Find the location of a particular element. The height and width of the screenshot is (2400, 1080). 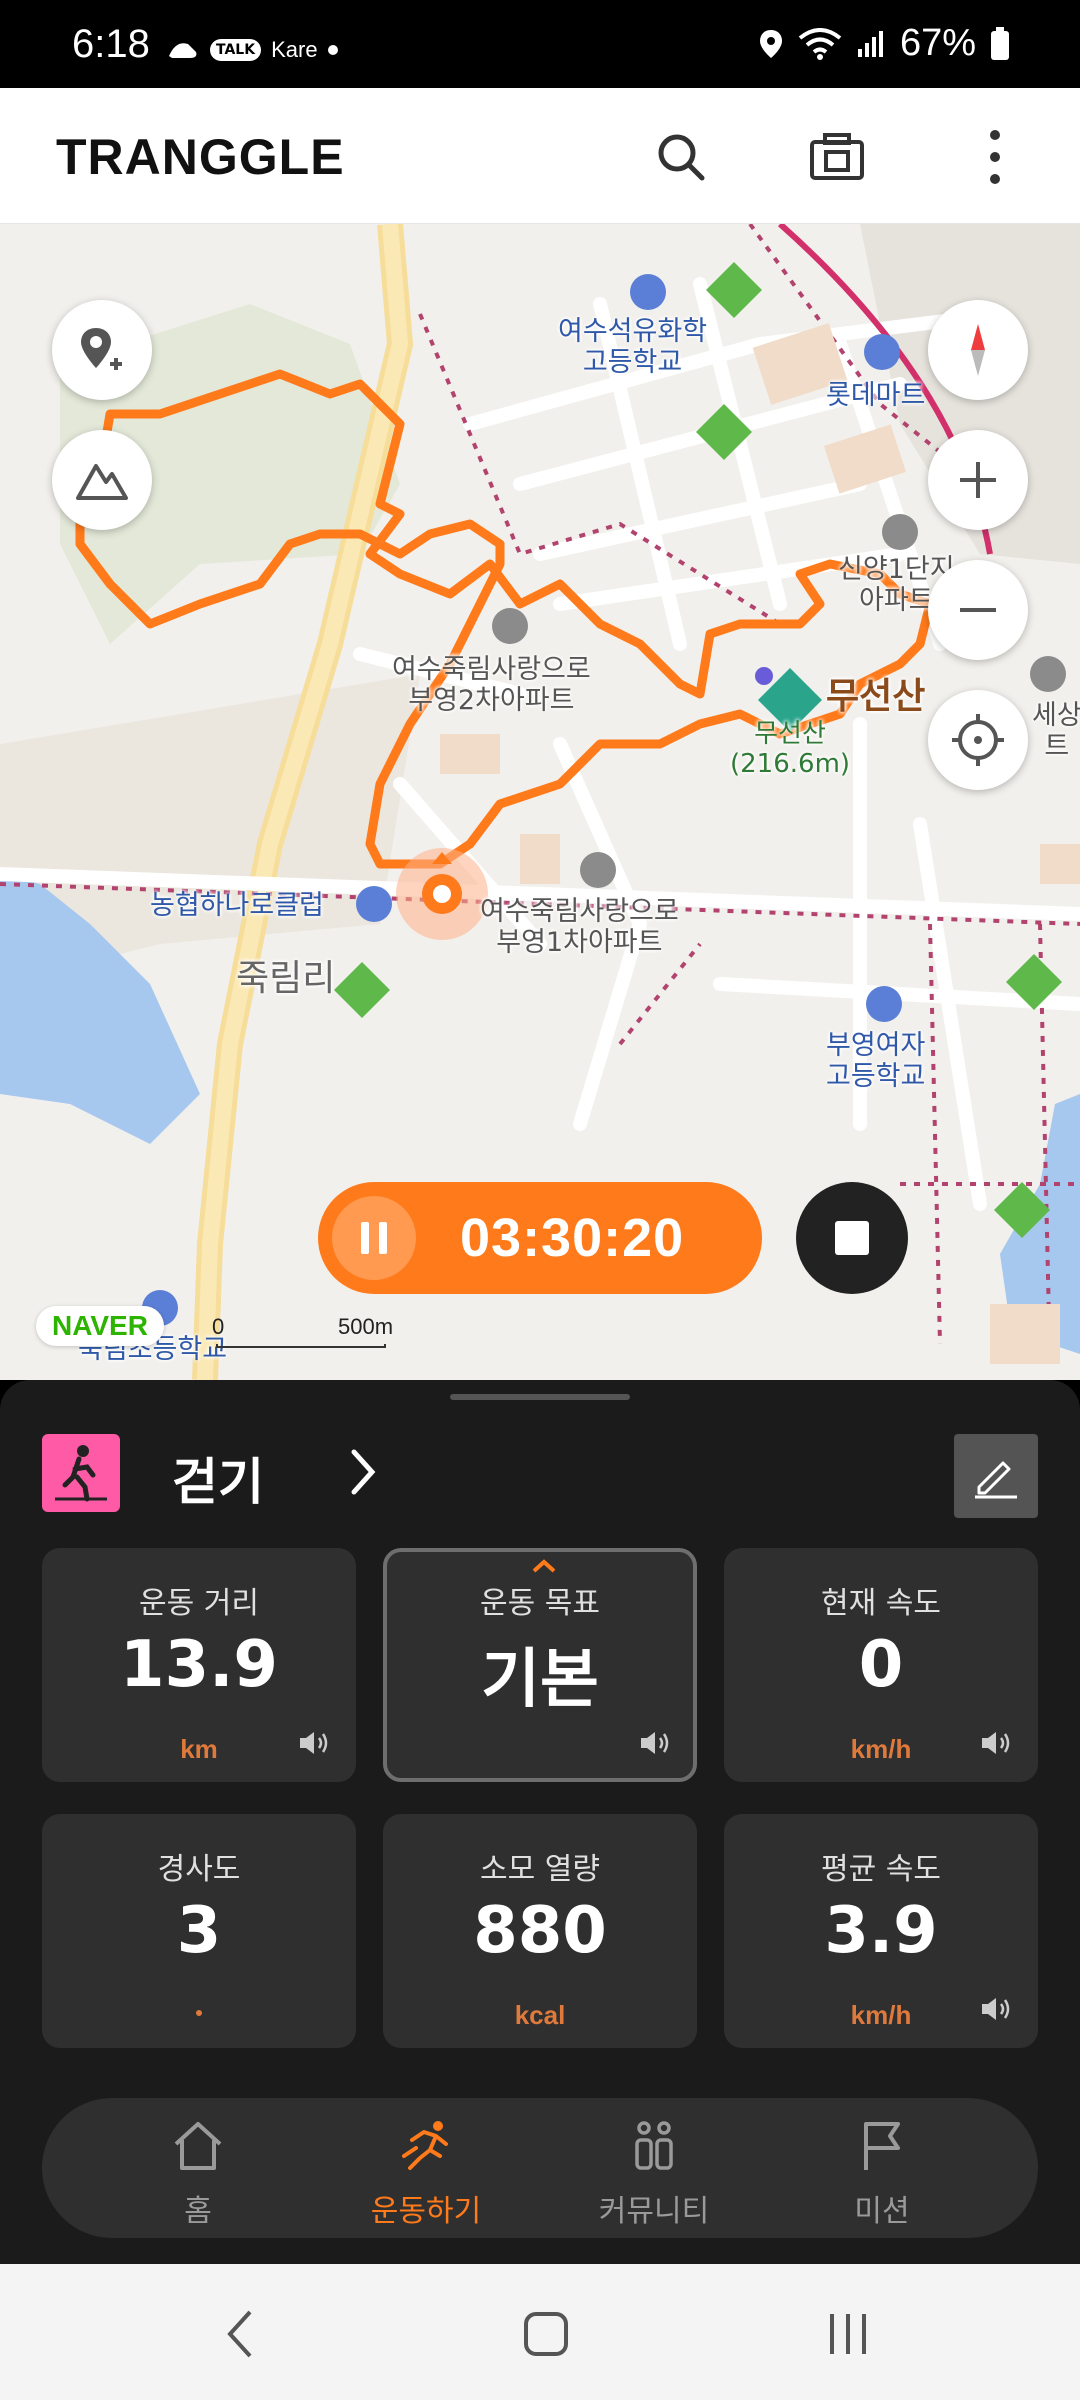

add-waypoint-button is located at coordinates (102, 350).